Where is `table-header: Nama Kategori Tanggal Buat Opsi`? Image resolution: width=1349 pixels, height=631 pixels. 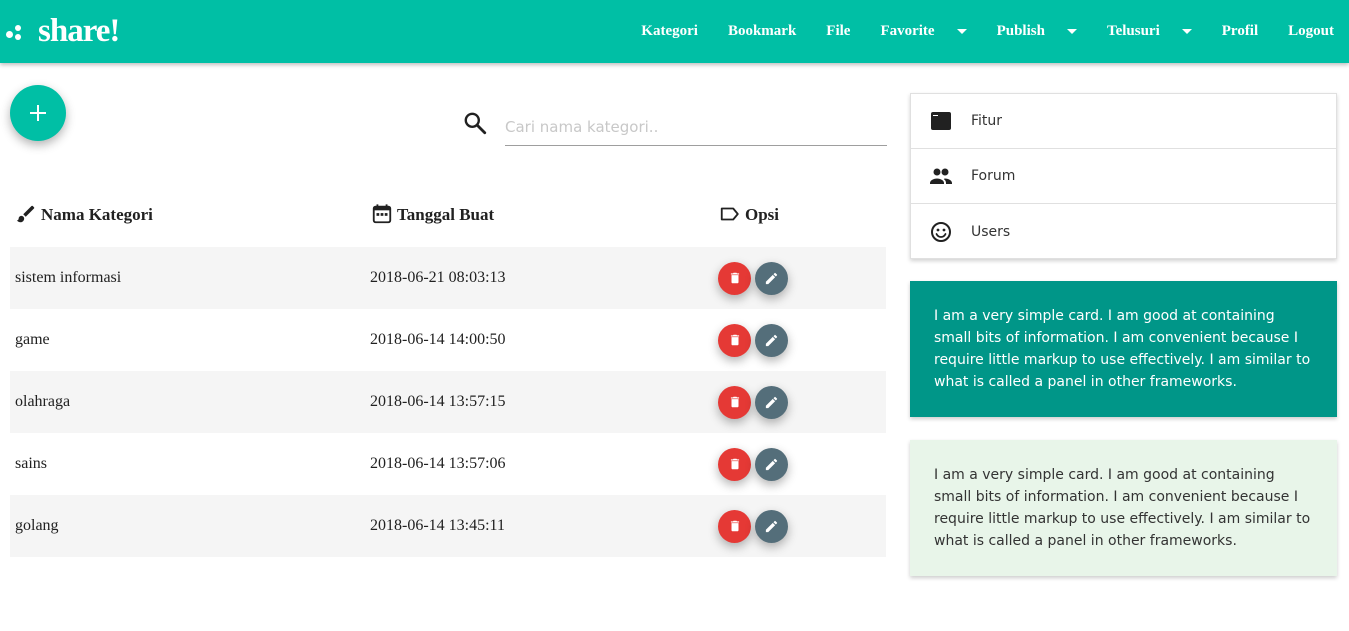 table-header: Nama Kategori Tanggal Buat Opsi is located at coordinates (448, 221).